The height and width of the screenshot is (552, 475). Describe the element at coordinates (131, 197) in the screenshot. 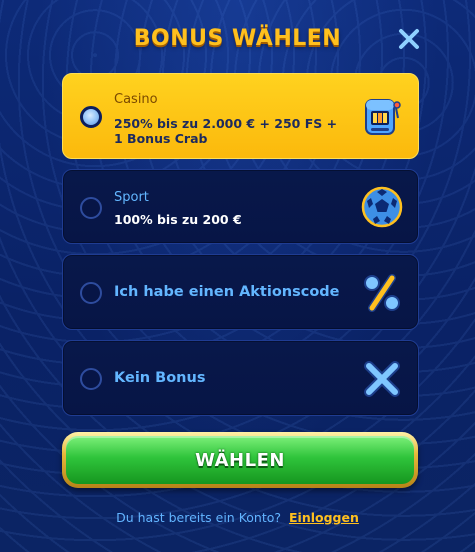

I see `option-label-sport: Sport` at that location.